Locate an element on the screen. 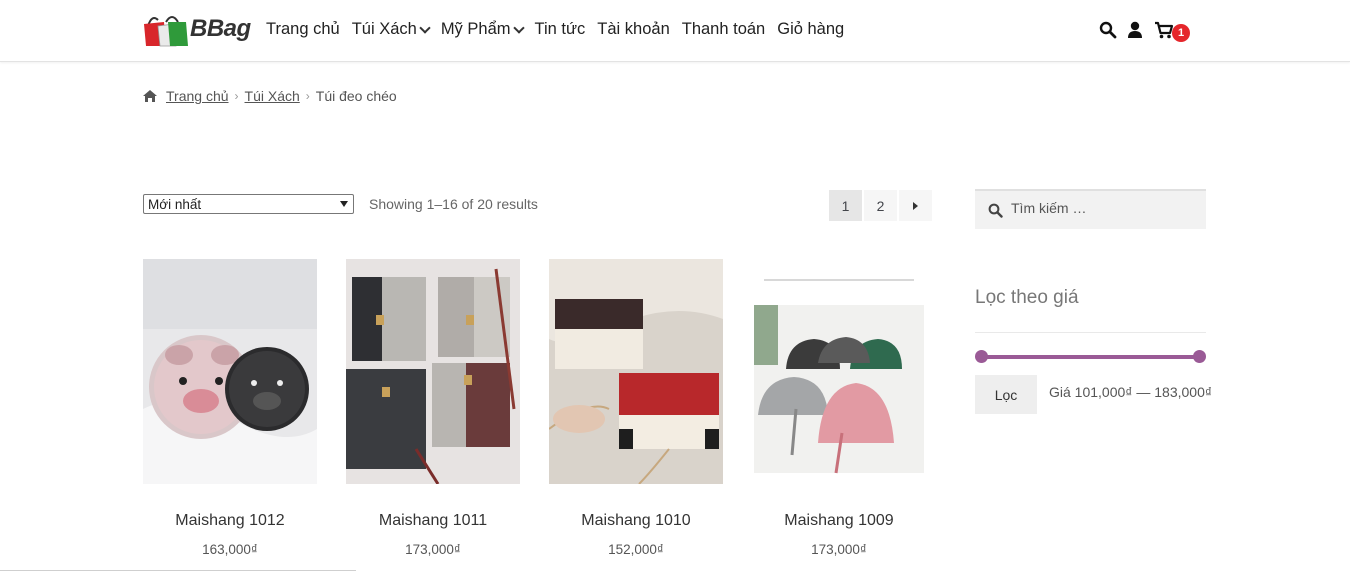 The height and width of the screenshot is (572, 1350). nav-item-my-pham: Mỹ Phẩm is located at coordinates (482, 29).